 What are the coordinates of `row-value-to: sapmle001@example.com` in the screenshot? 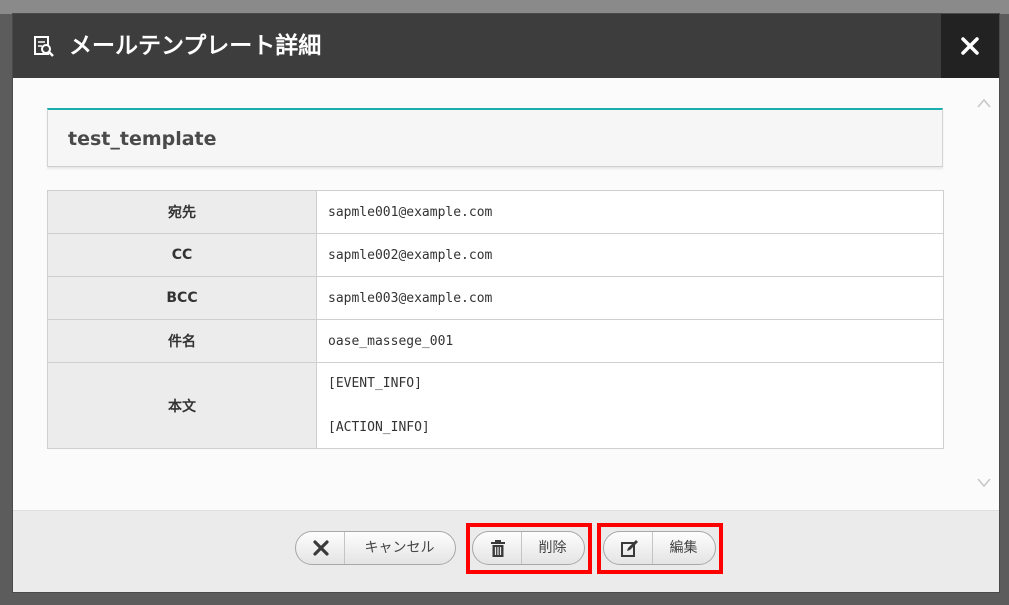 It's located at (630, 212).